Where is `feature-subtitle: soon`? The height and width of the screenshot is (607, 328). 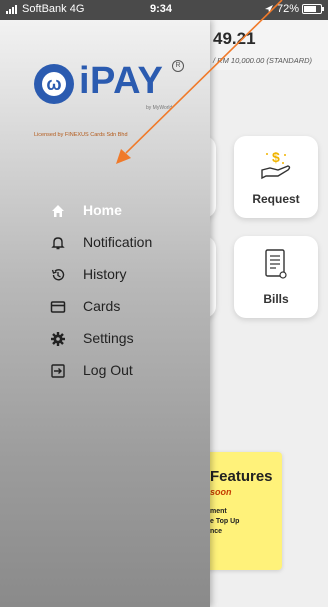
feature-subtitle: soon is located at coordinates (221, 492).